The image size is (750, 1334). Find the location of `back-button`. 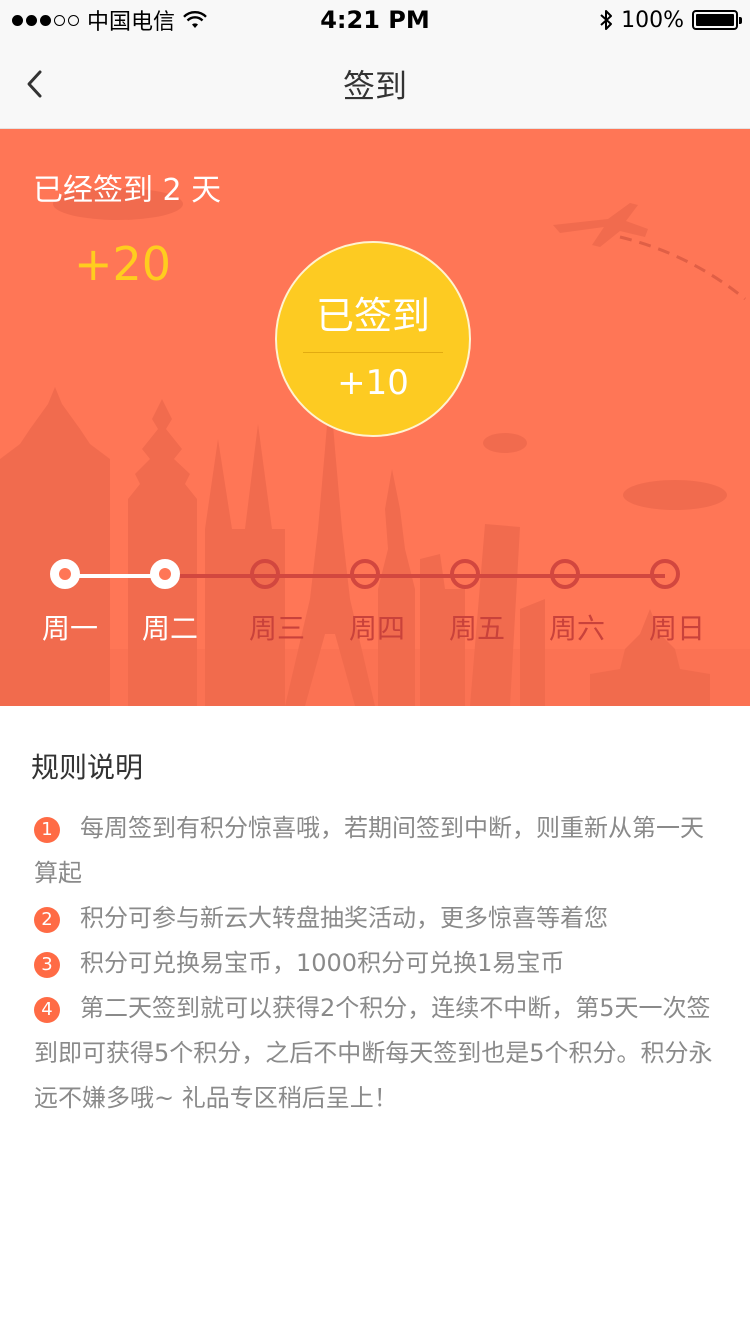

back-button is located at coordinates (34, 84).